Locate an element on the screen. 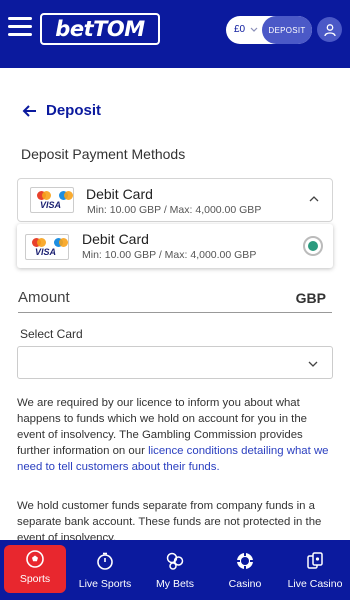 Image resolution: width=350 pixels, height=600 pixels. amount-label: Amount is located at coordinates (44, 297).